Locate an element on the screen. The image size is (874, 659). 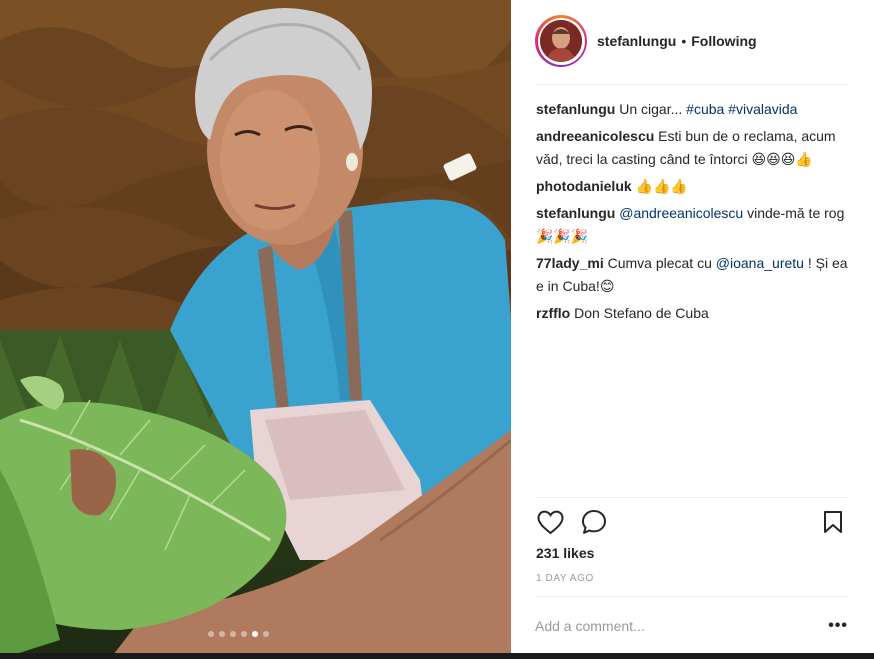
carousel-dots is located at coordinates (238, 634).